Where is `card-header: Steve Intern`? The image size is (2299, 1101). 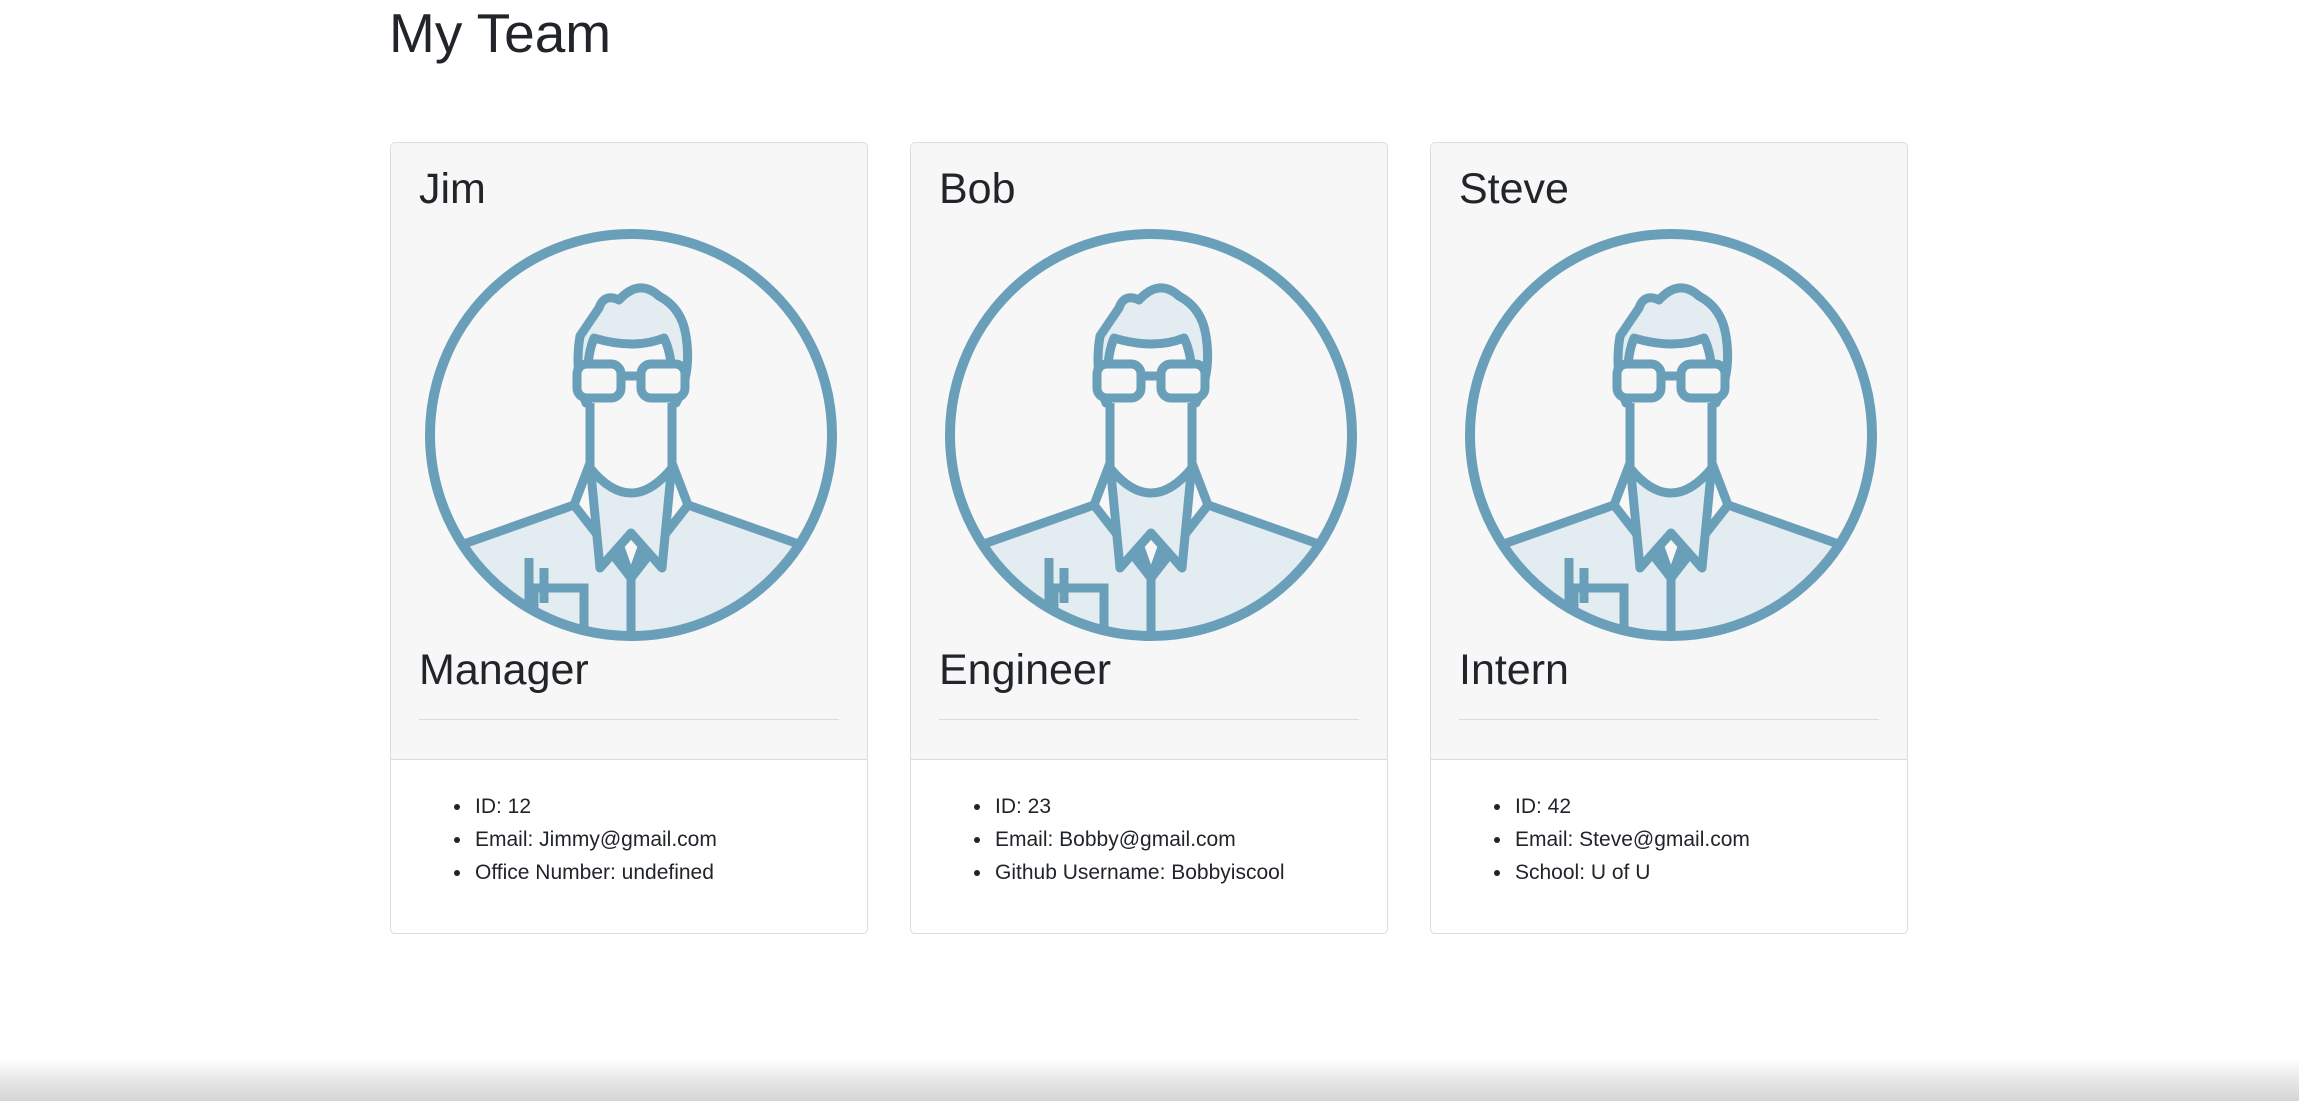 card-header: Steve Intern is located at coordinates (1669, 451).